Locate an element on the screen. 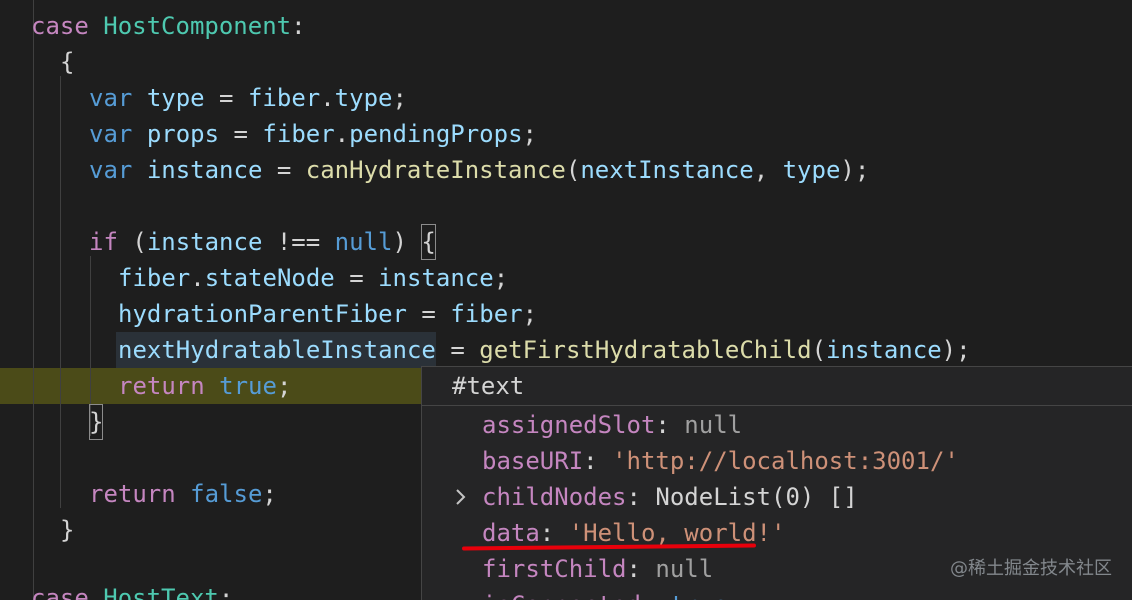 Image resolution: width=1132 pixels, height=600 pixels. hover-prop-child-nodes: childNodes: NodeList(0) [] is located at coordinates (670, 497).